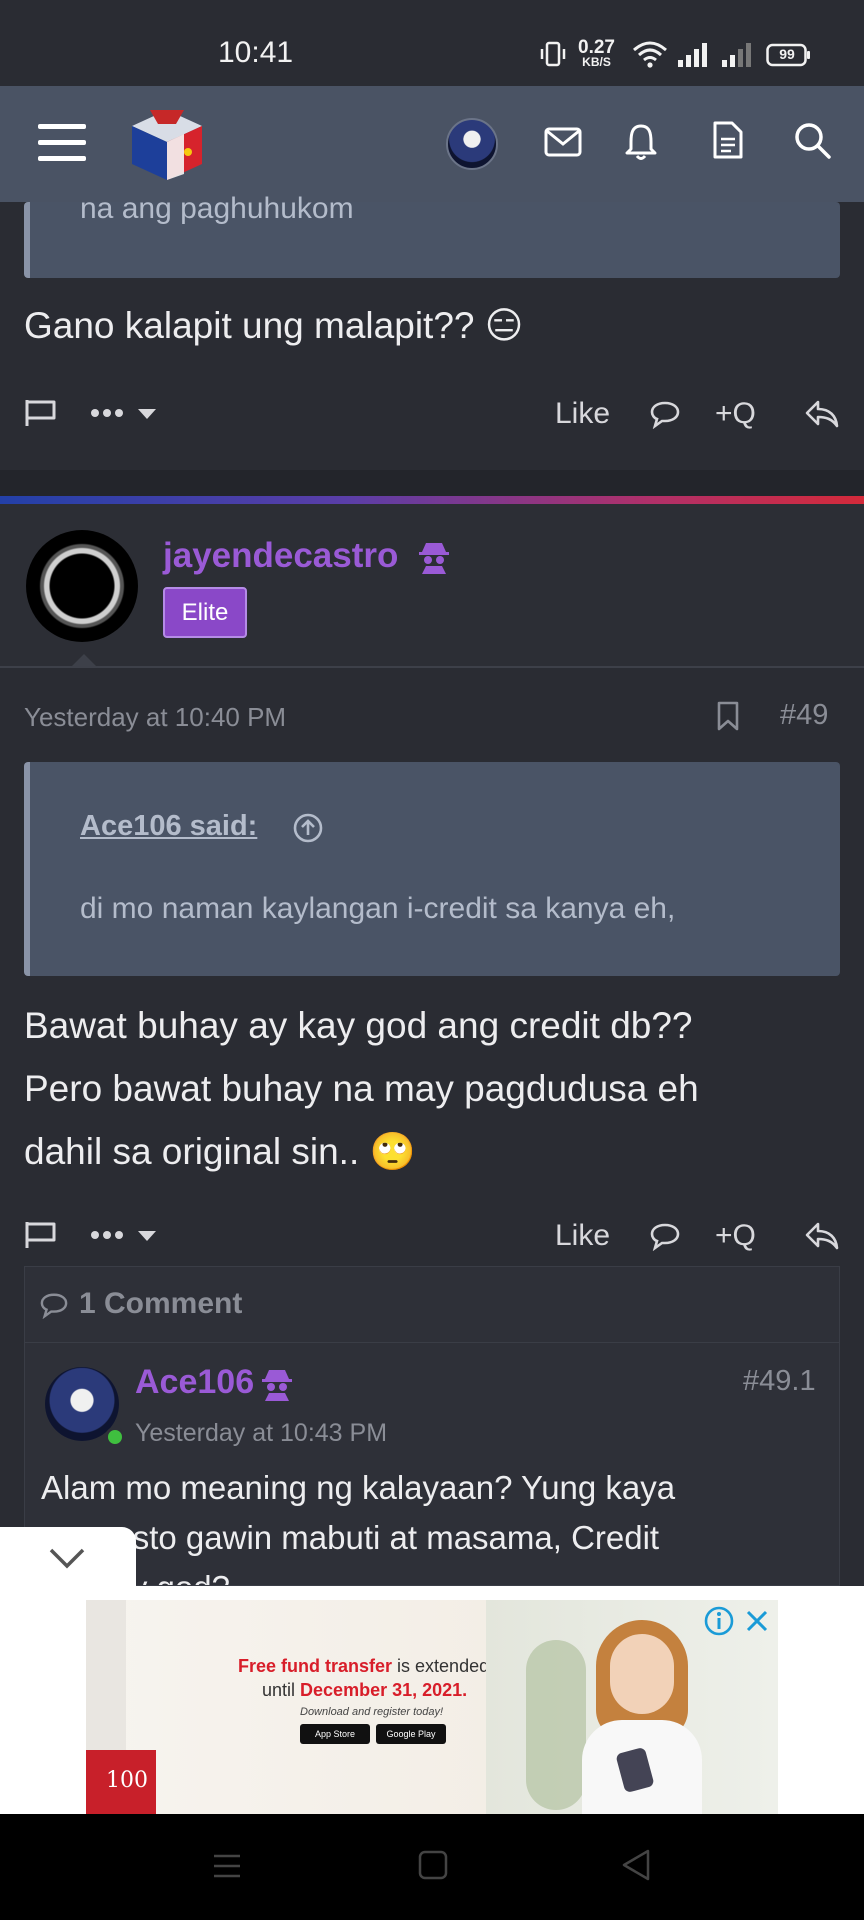  I want to click on ad-line-1-highlight: Free fund transfer, so click(315, 1666).